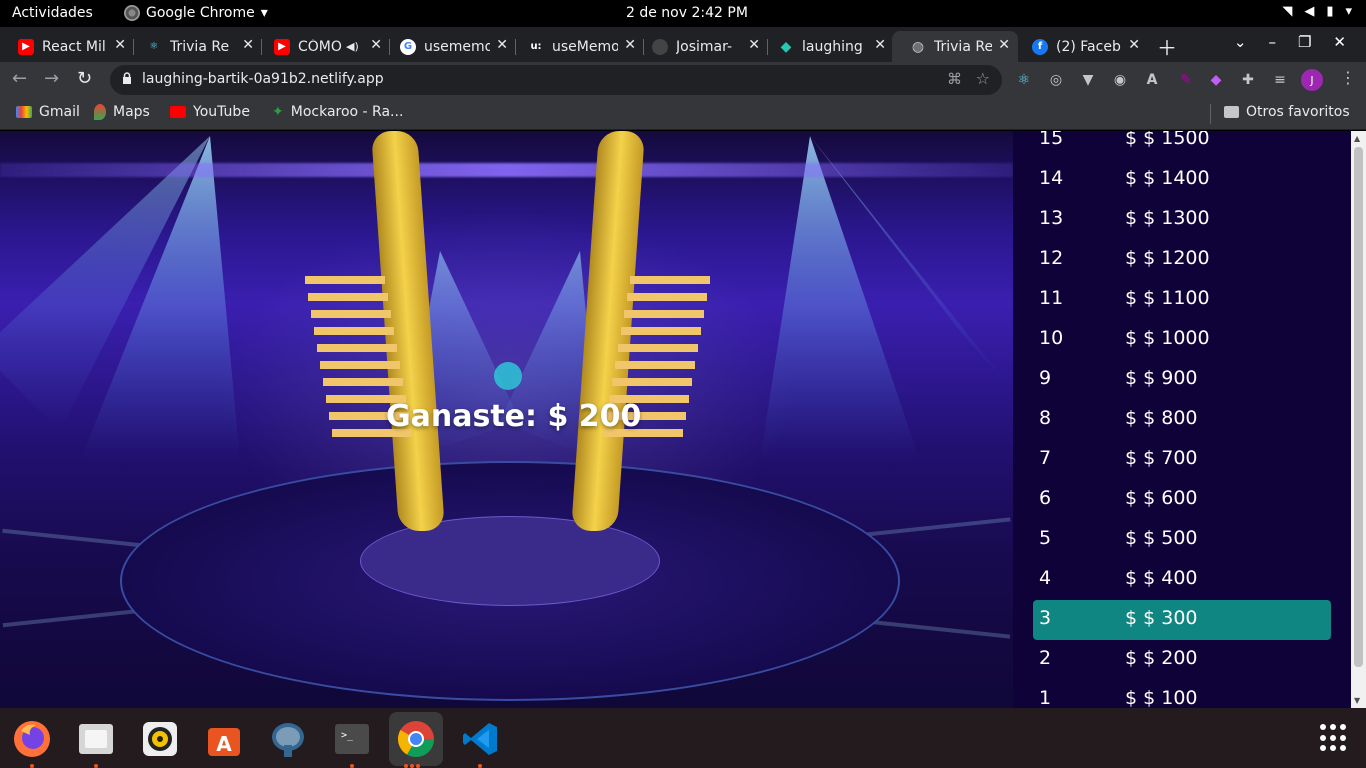 This screenshot has width=1366, height=768. I want to click on github-icon, so click(660, 46).